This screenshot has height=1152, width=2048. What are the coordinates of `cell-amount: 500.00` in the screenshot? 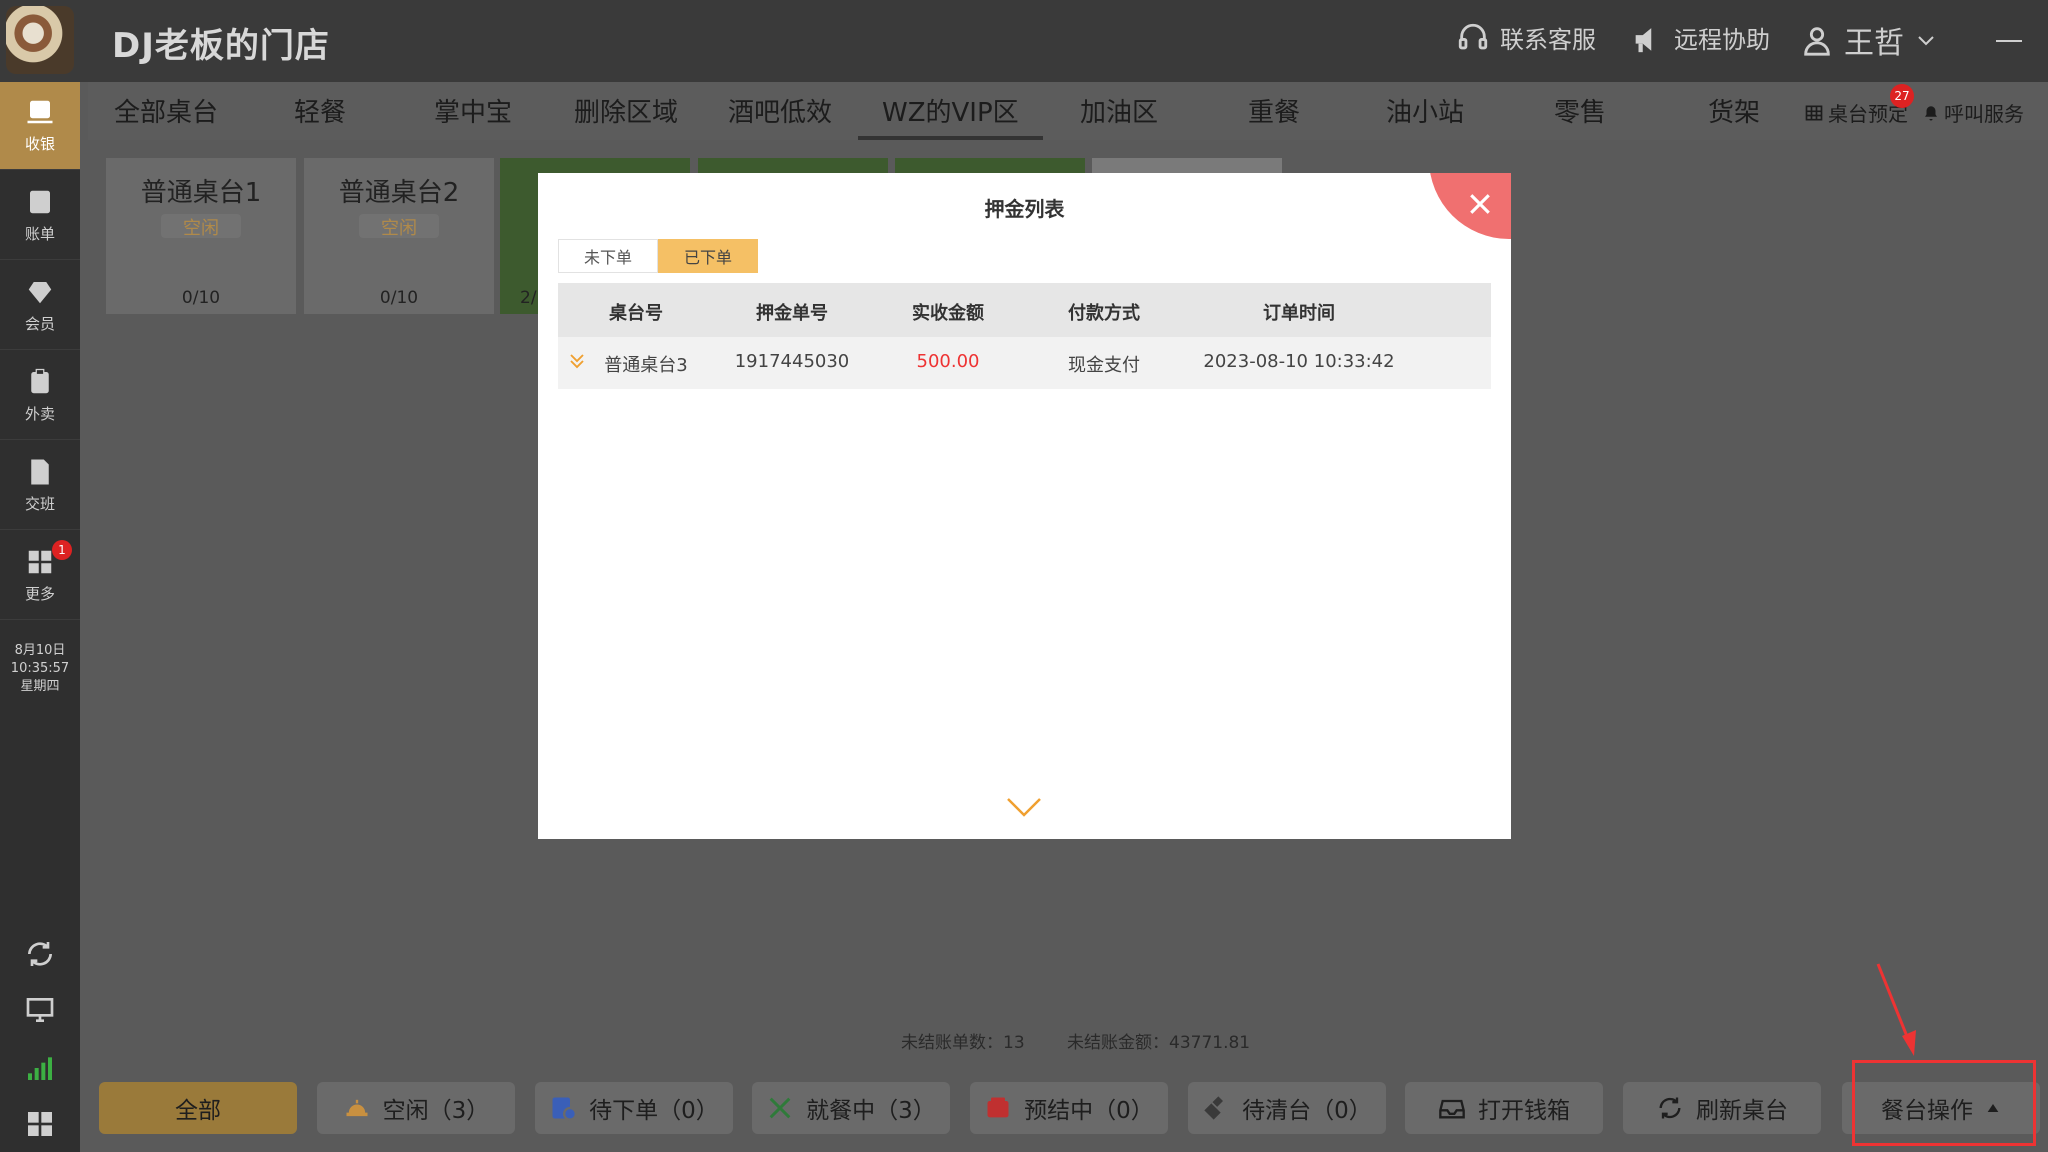 It's located at (948, 361).